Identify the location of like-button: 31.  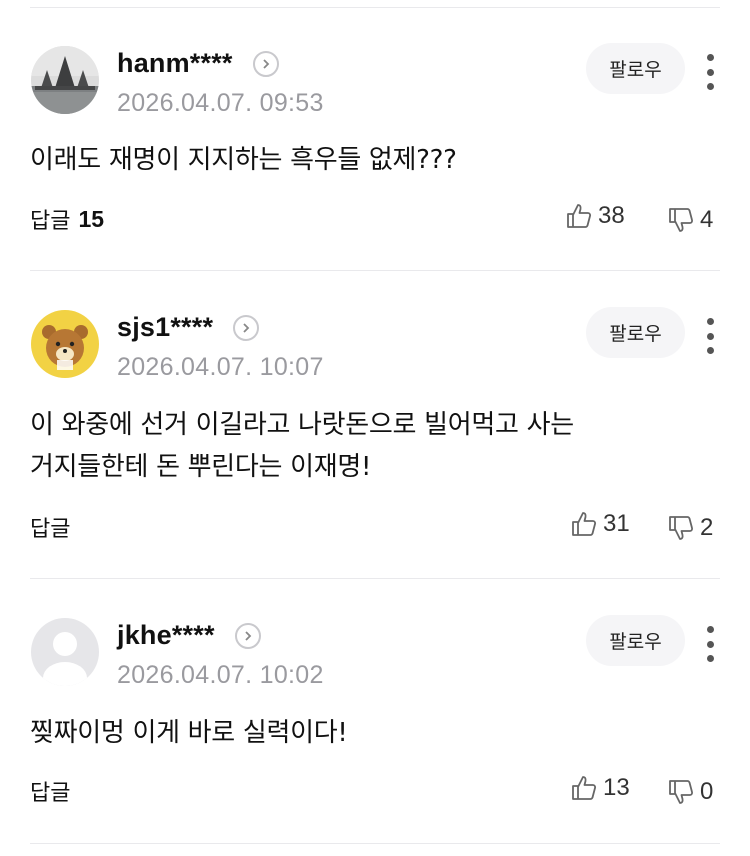
(600, 524).